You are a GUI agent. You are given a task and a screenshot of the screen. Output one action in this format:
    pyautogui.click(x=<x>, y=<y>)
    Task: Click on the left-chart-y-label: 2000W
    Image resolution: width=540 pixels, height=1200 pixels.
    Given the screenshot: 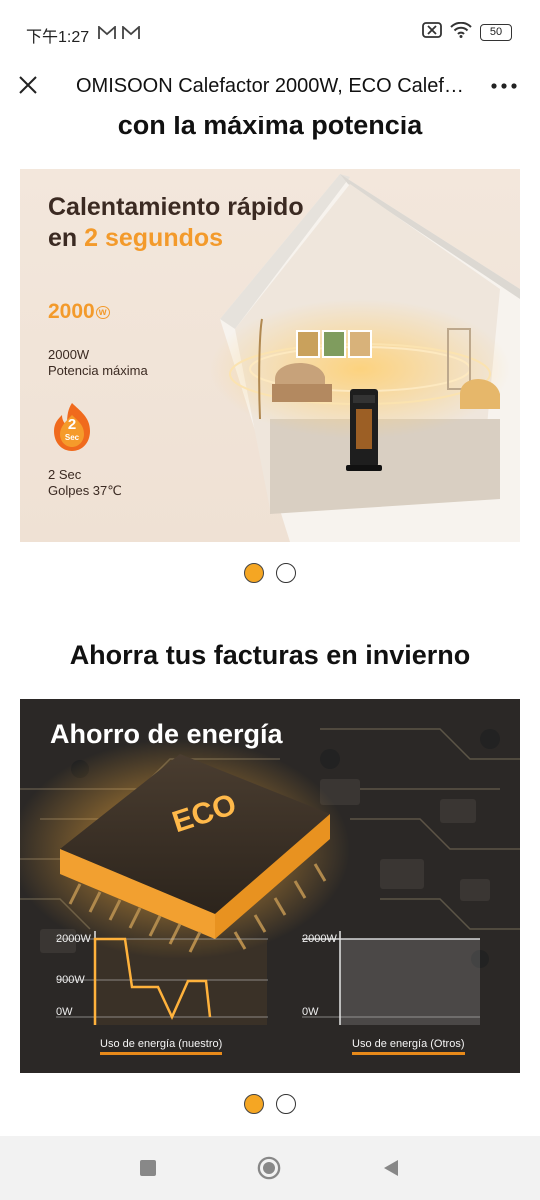 What is the action you would take?
    pyautogui.click(x=73, y=939)
    